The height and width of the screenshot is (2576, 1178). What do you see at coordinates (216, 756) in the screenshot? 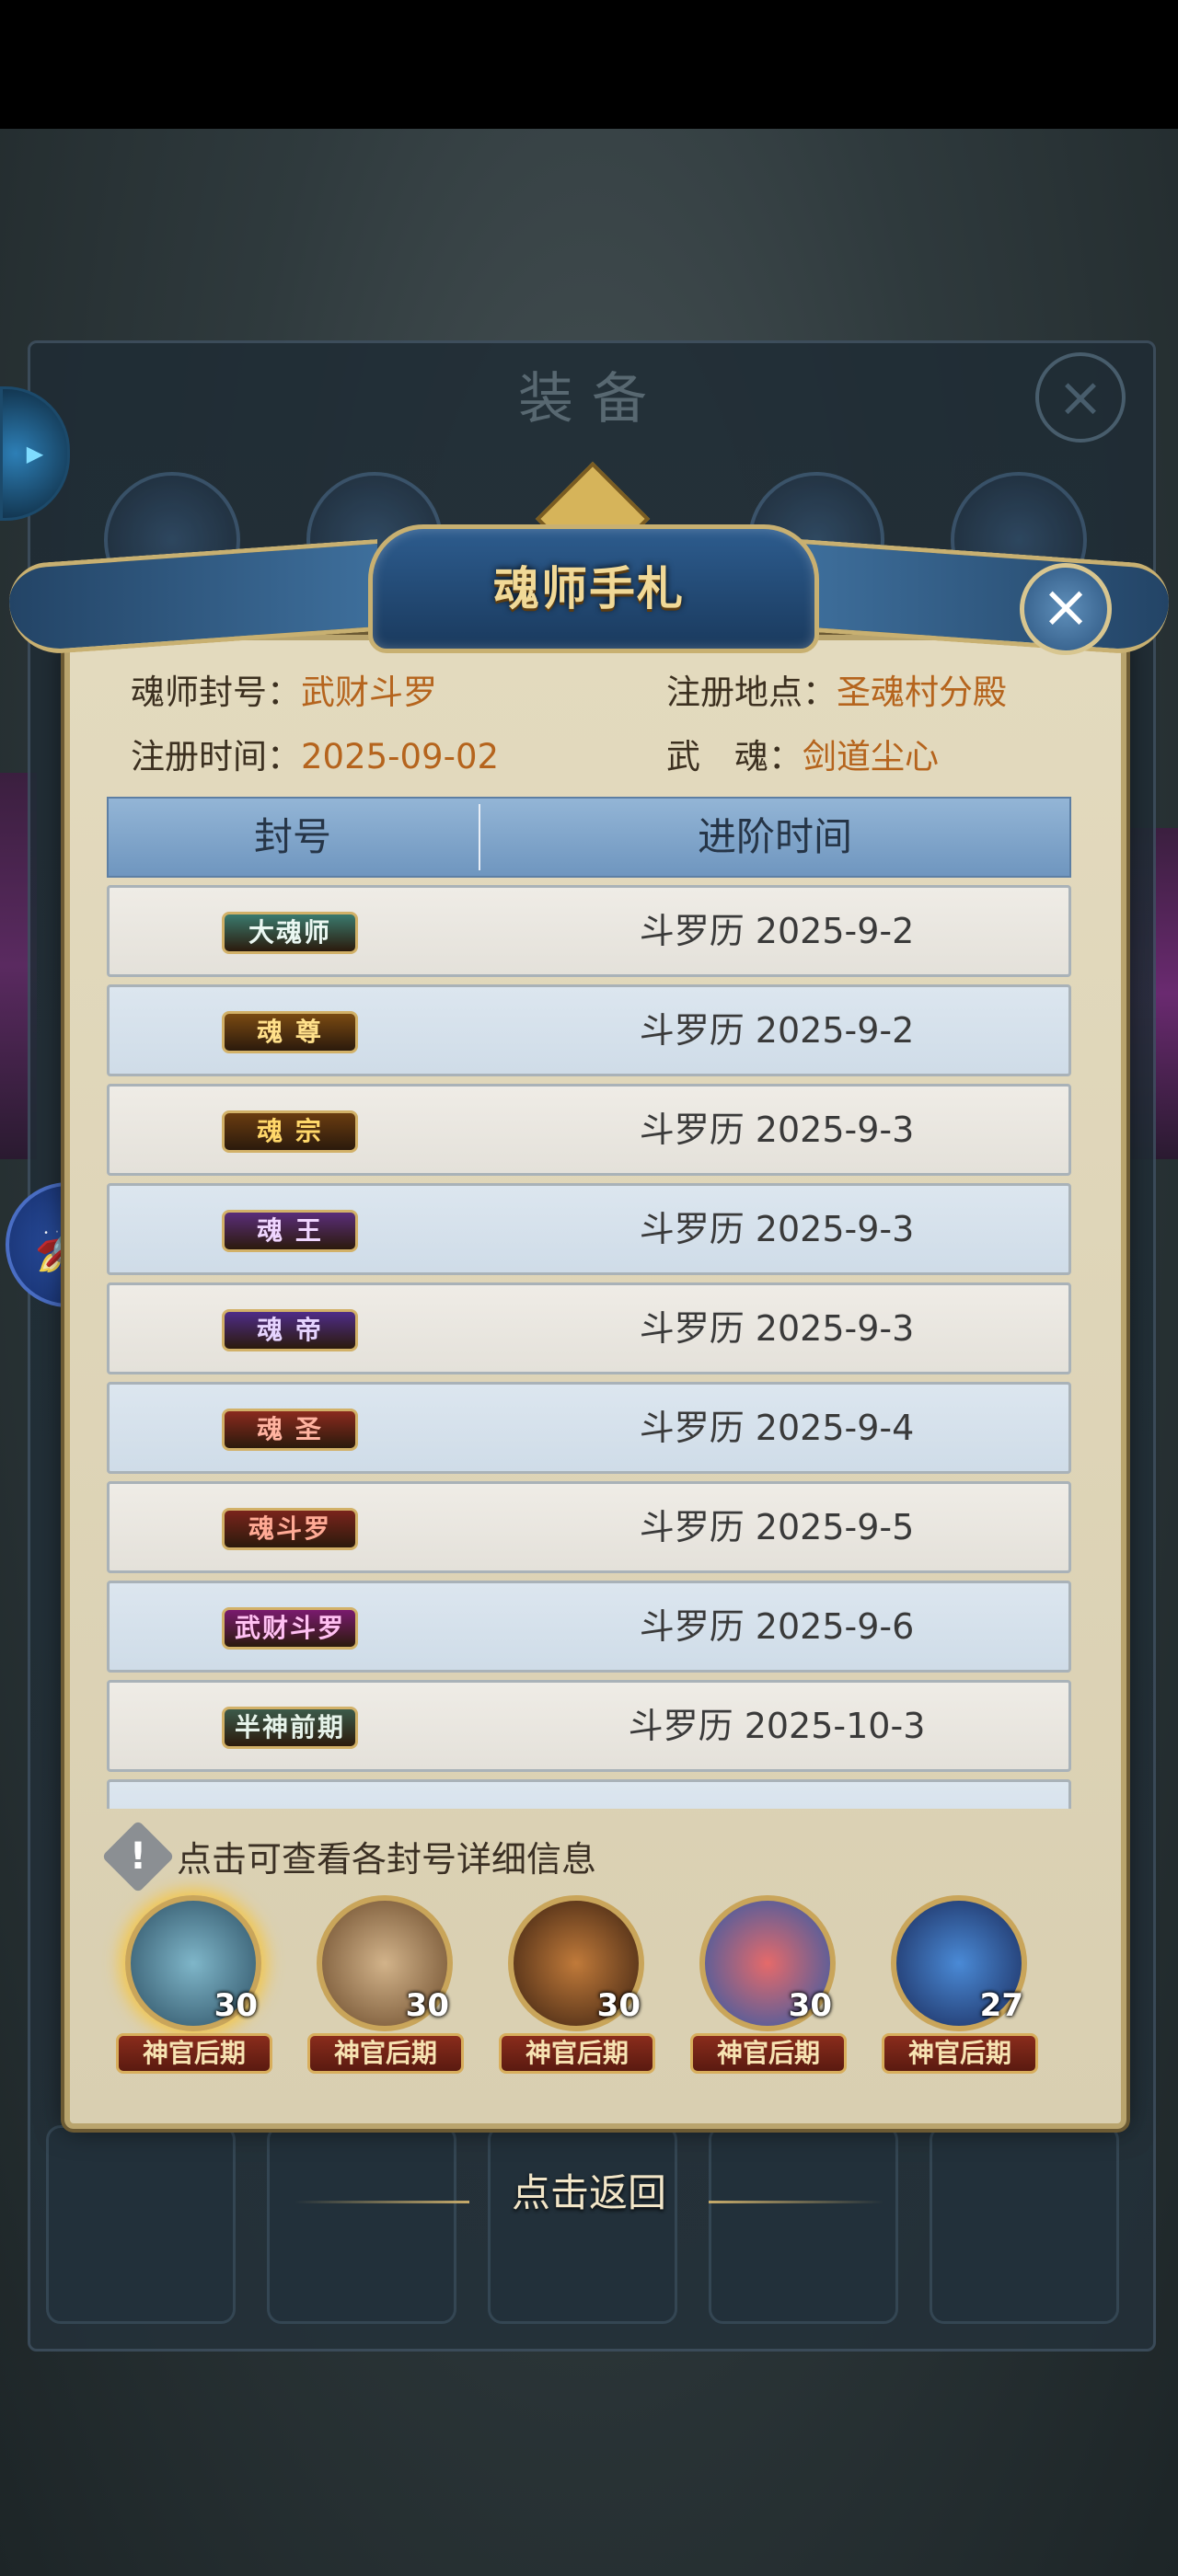
I see `register-date-label: 注册时间：` at bounding box center [216, 756].